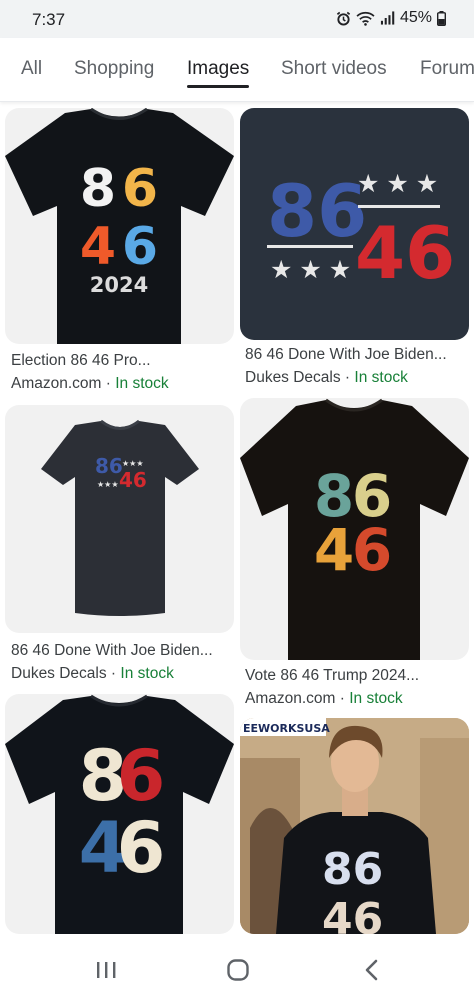  What do you see at coordinates (387, 18) in the screenshot?
I see `signal-icon` at bounding box center [387, 18].